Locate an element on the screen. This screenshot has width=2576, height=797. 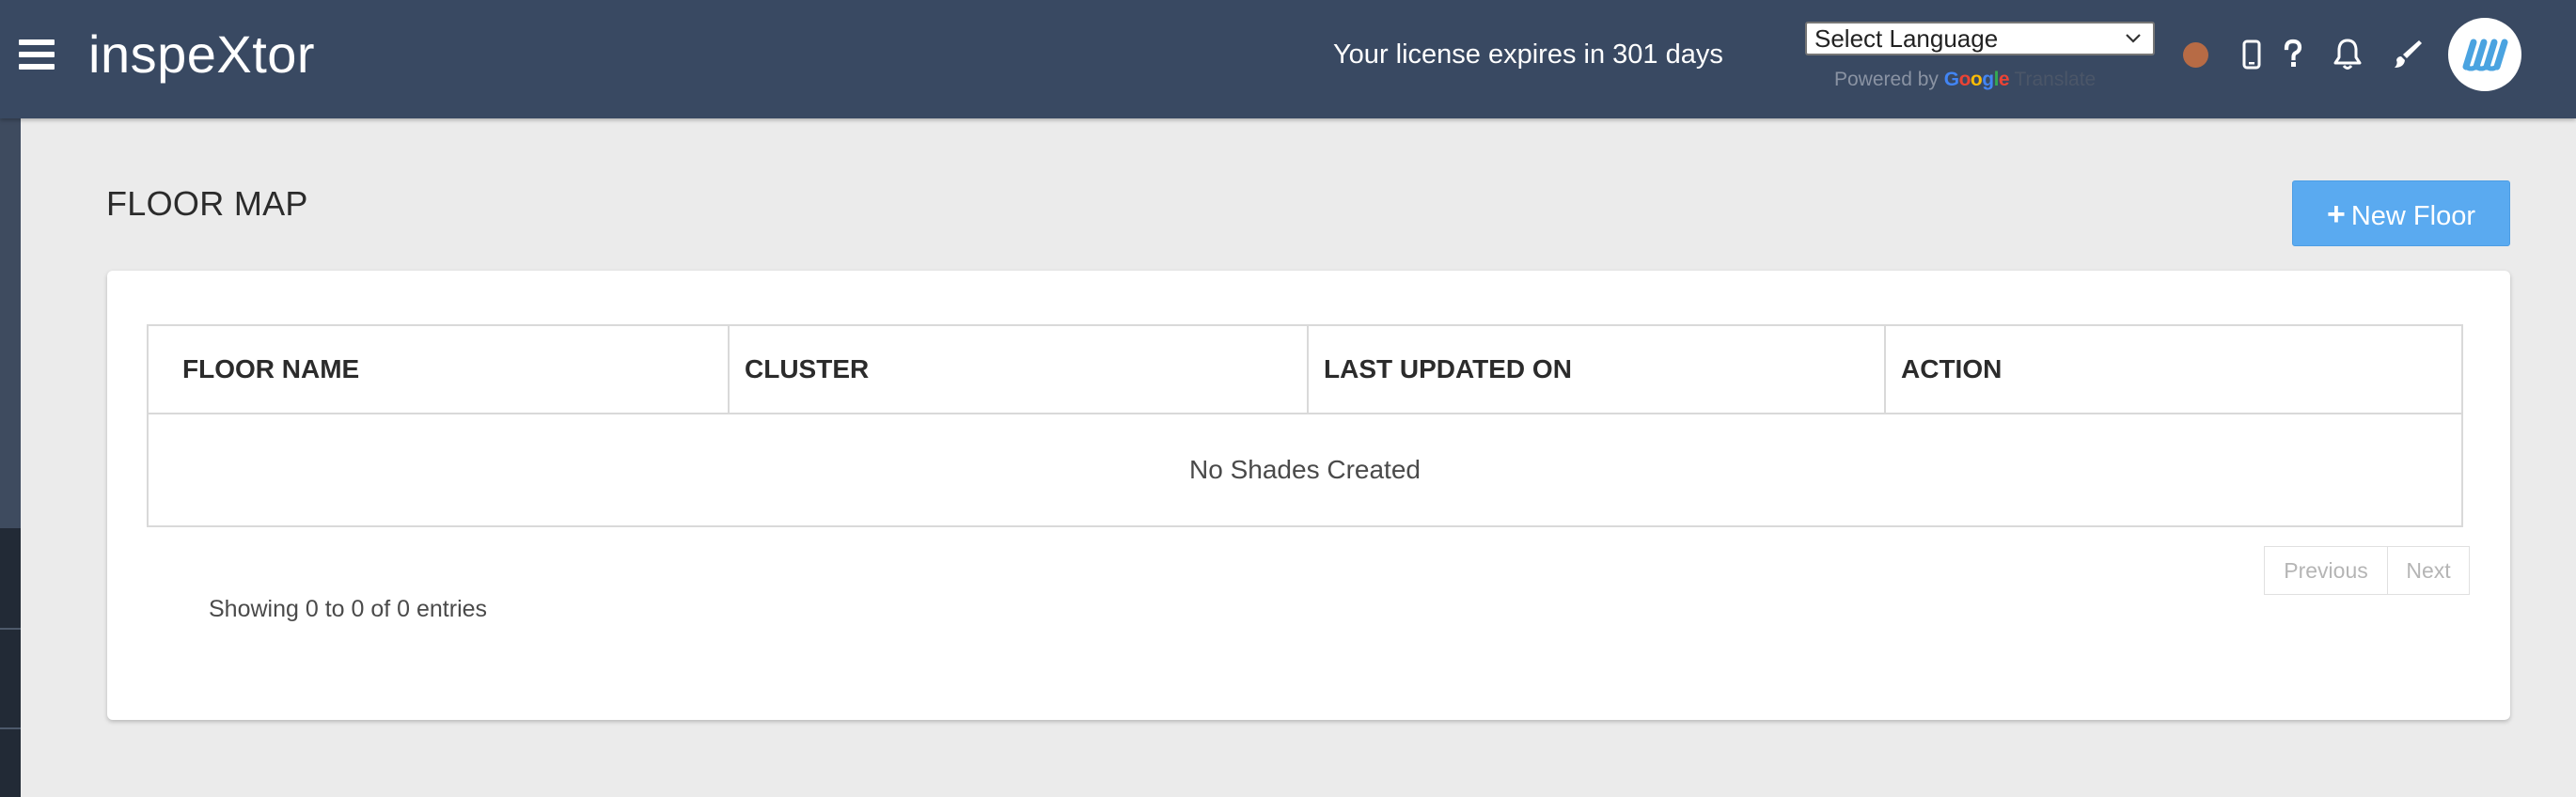
bell-icon is located at coordinates (2347, 54).